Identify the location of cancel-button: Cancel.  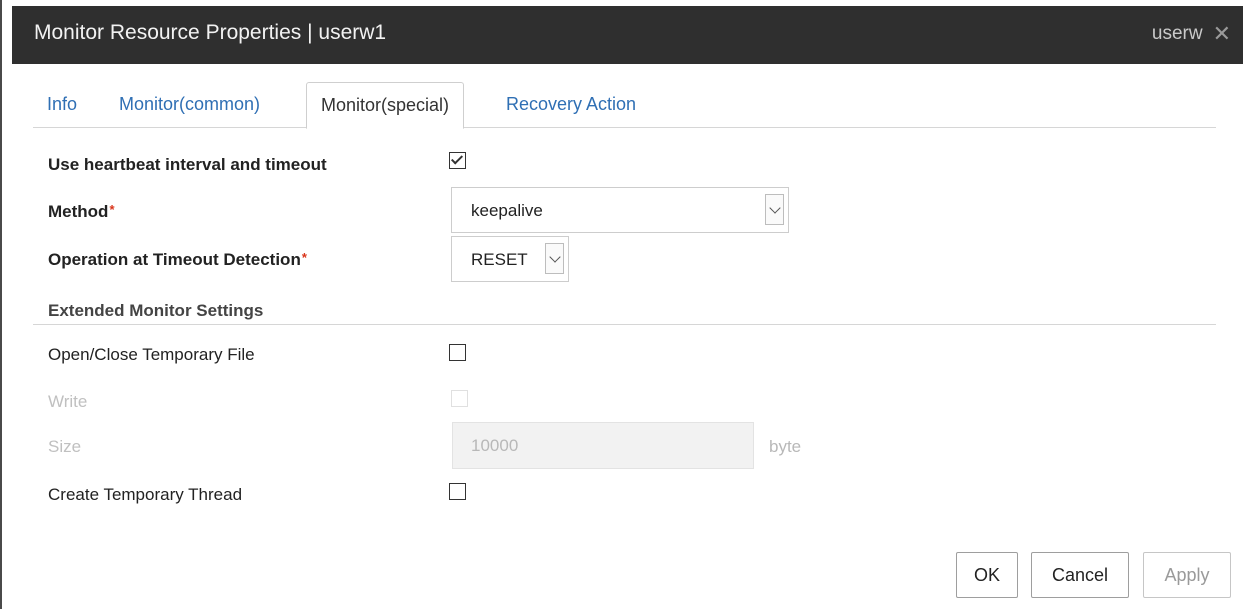
(1080, 575).